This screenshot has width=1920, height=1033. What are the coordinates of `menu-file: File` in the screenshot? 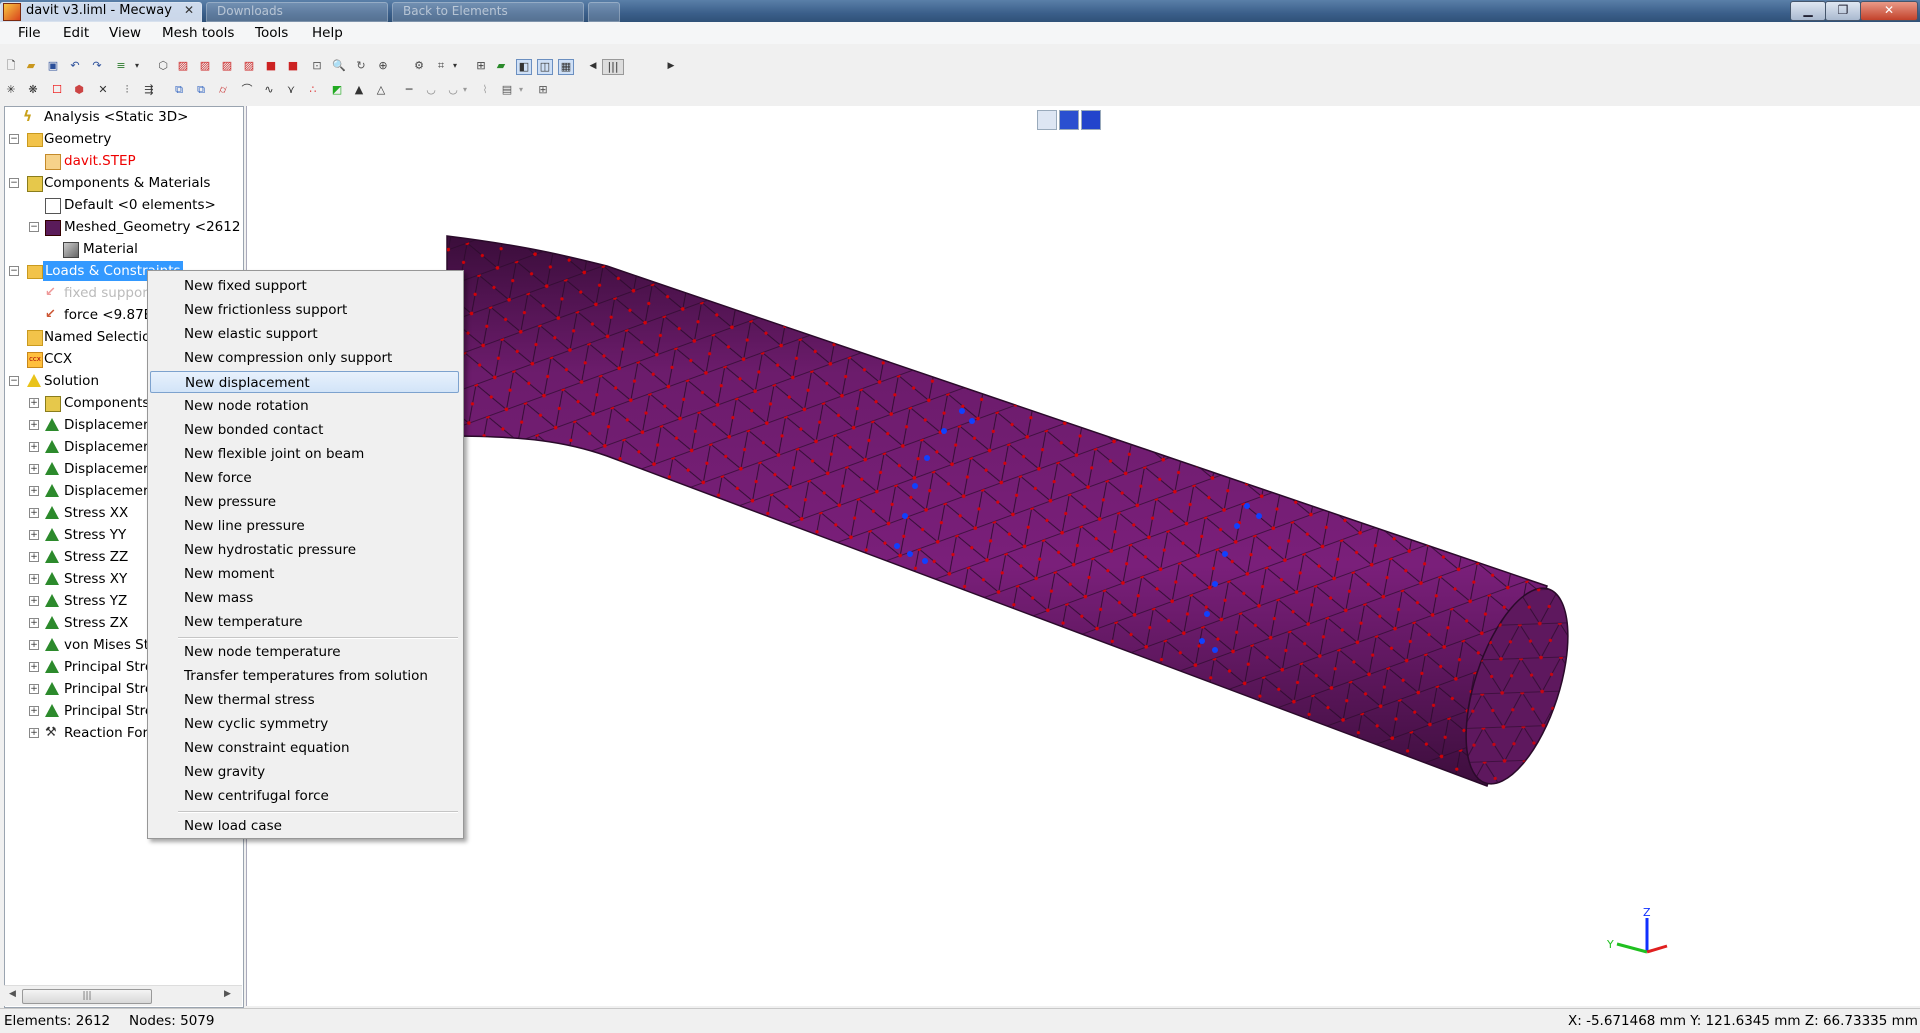 It's located at (29, 33).